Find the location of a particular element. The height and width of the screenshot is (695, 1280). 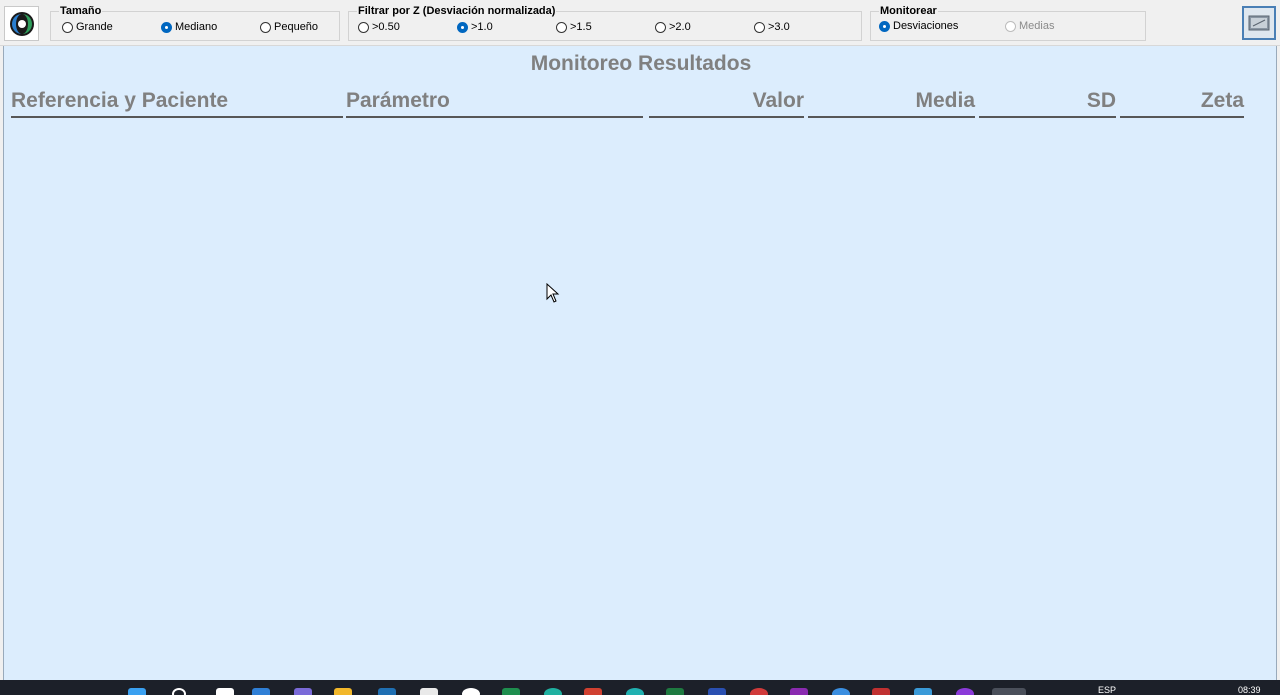

filter-30-radio: >3.0 is located at coordinates (772, 27).